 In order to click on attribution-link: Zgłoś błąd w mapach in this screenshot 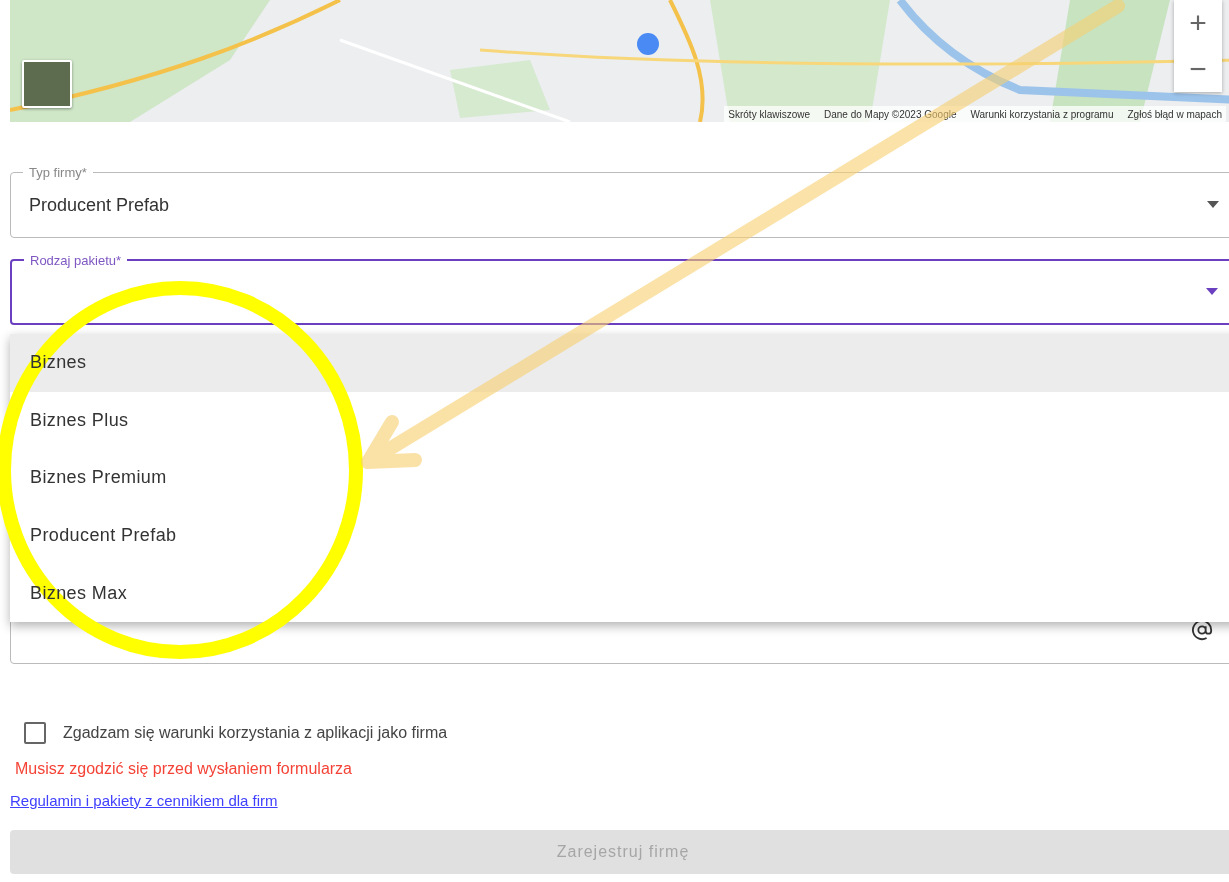, I will do `click(1174, 114)`.